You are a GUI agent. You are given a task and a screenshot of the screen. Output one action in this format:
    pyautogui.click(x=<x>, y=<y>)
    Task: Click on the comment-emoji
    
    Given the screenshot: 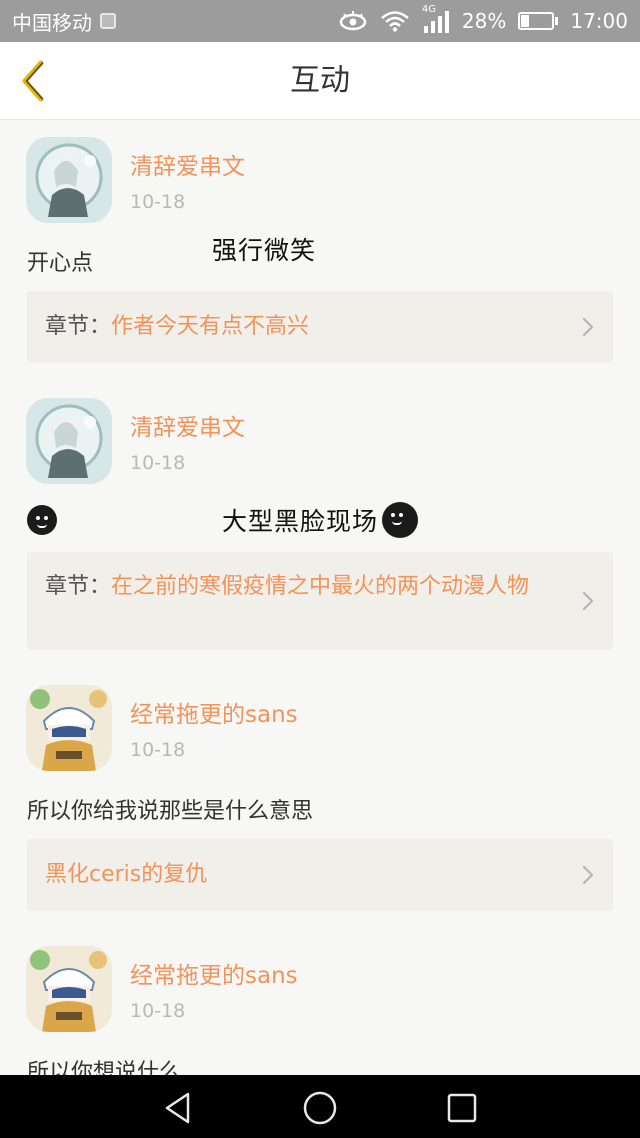 What is the action you would take?
    pyautogui.click(x=42, y=520)
    